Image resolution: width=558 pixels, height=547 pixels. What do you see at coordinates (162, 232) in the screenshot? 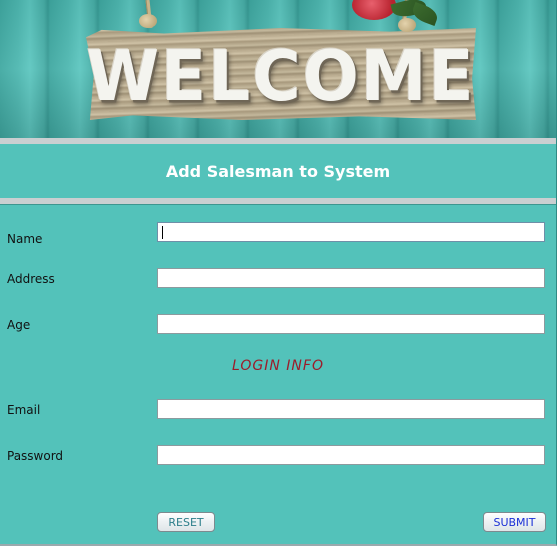
I see `text-caret` at bounding box center [162, 232].